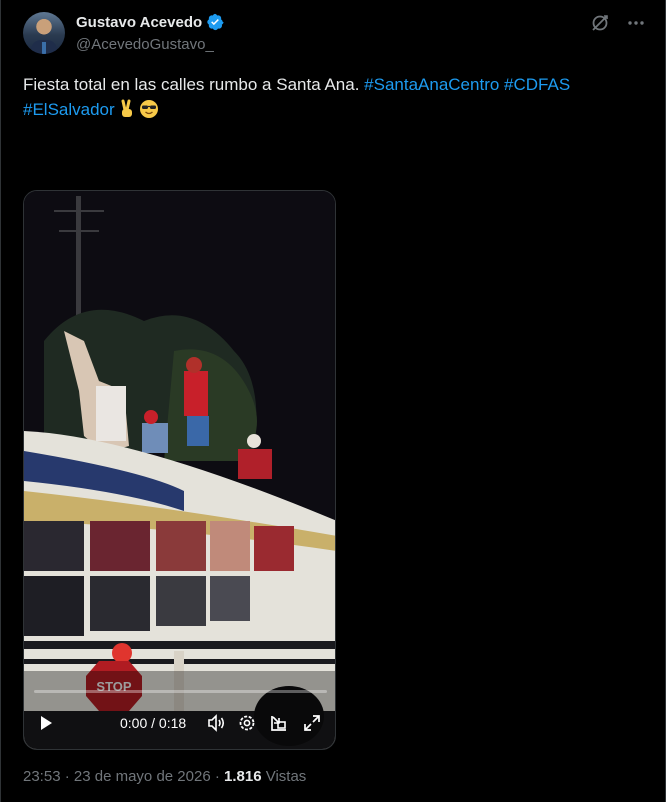 Image resolution: width=666 pixels, height=802 pixels. What do you see at coordinates (139, 22) in the screenshot?
I see `author-display-name: Gustavo Acevedo` at bounding box center [139, 22].